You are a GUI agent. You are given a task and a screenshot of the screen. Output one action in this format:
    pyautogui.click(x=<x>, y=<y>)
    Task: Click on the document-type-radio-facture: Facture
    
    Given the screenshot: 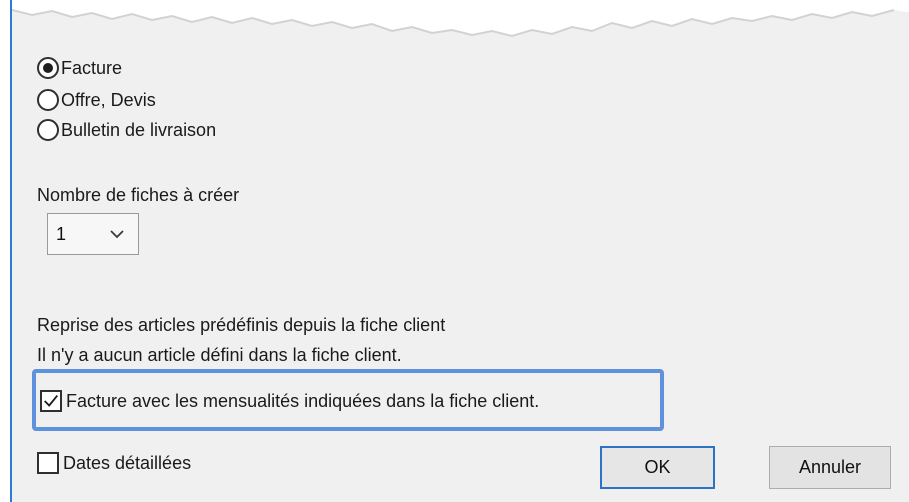 What is the action you would take?
    pyautogui.click(x=79, y=68)
    